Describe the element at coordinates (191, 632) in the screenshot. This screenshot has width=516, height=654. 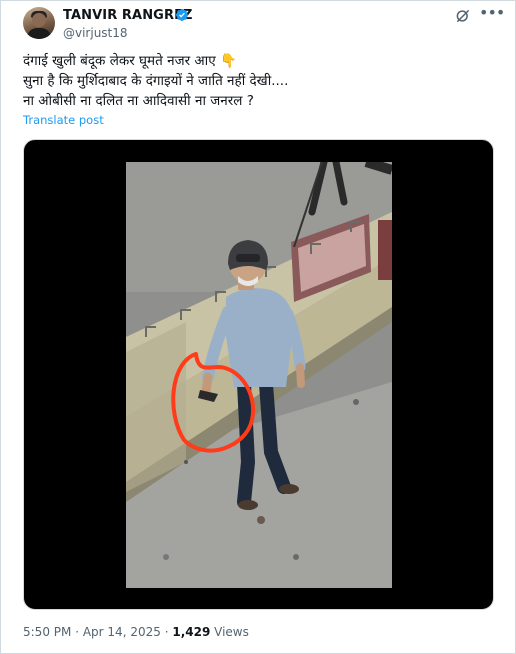
I see `views-count: 1,429` at that location.